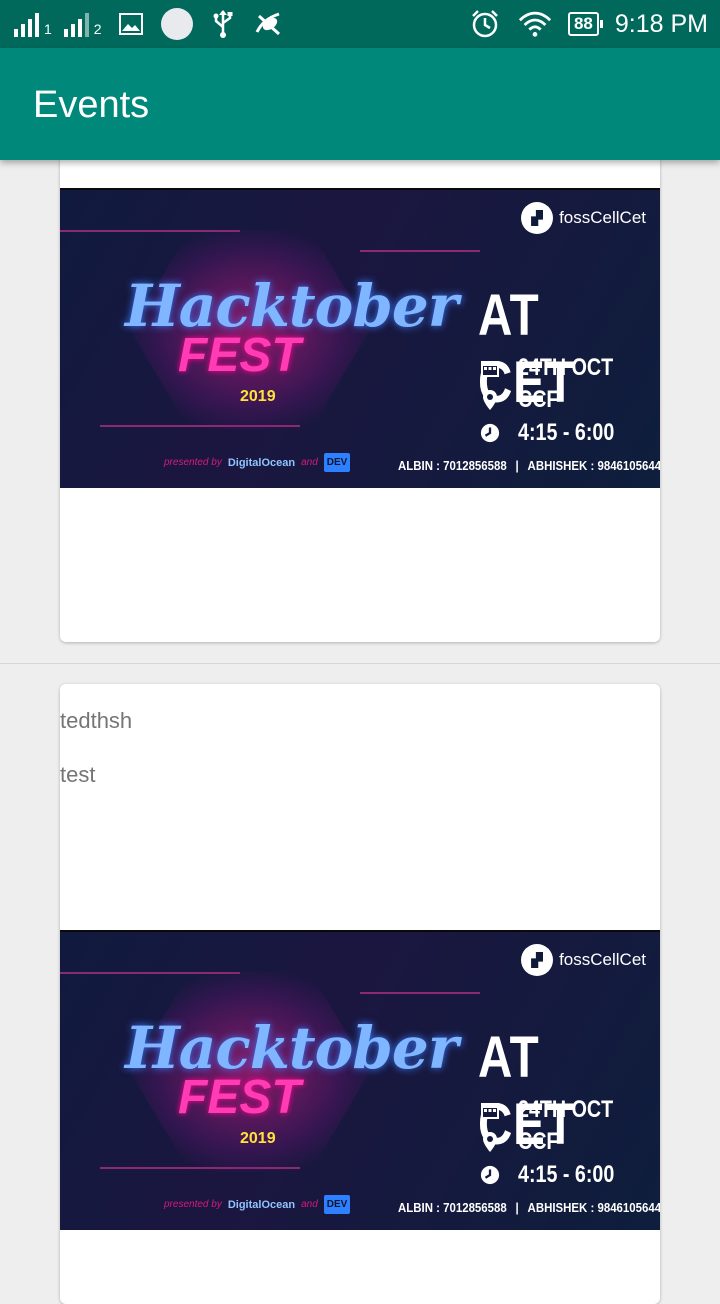  I want to click on circle-notification-icon, so click(177, 24).